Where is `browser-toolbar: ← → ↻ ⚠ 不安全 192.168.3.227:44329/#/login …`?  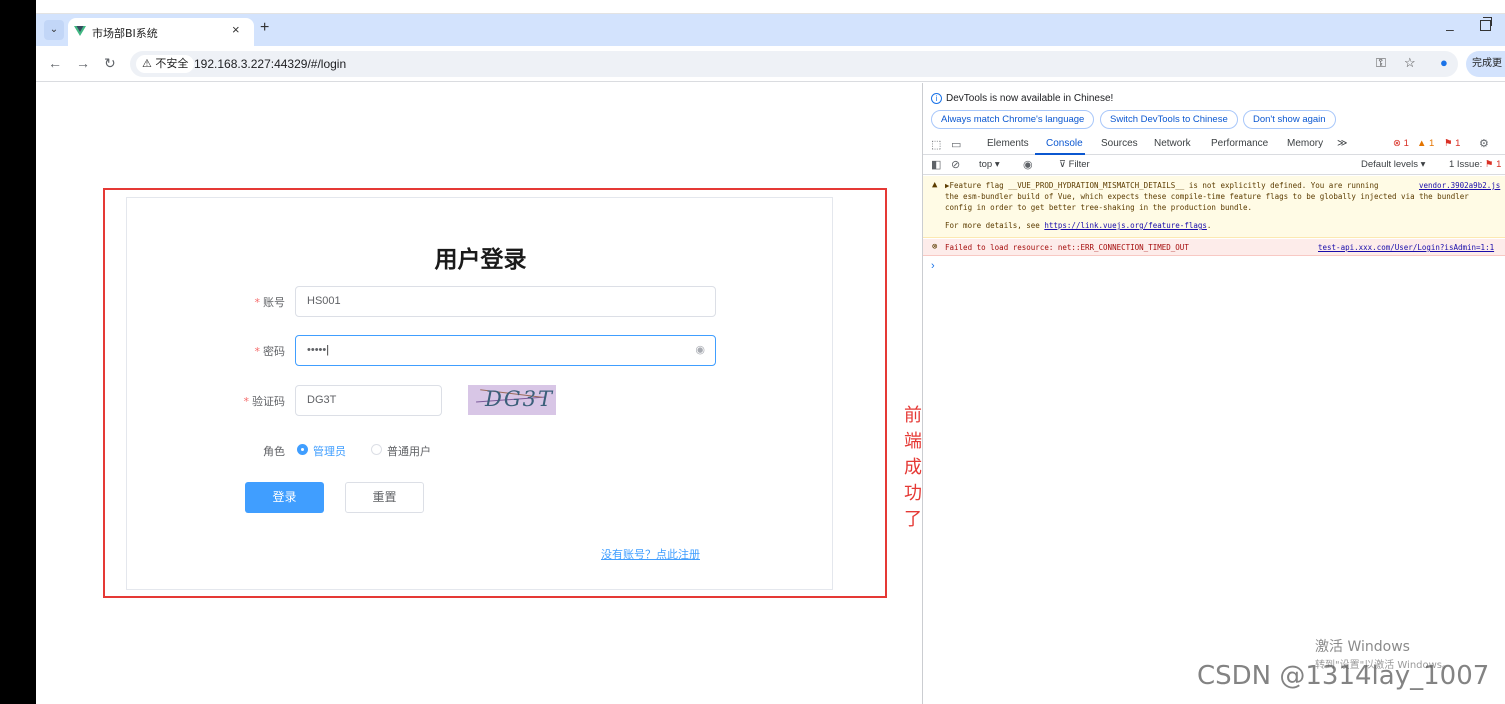 browser-toolbar: ← → ↻ ⚠ 不安全 192.168.3.227:44329/#/login … is located at coordinates (770, 64).